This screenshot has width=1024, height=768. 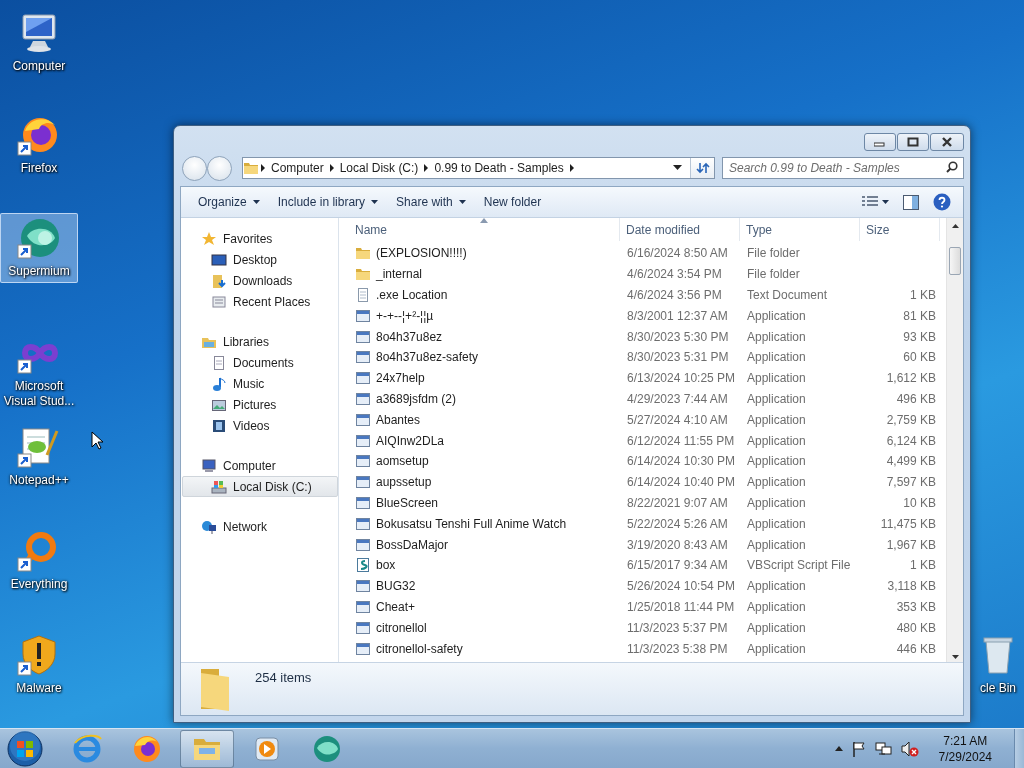 I want to click on scrollbar-thumb, so click(x=955, y=261).